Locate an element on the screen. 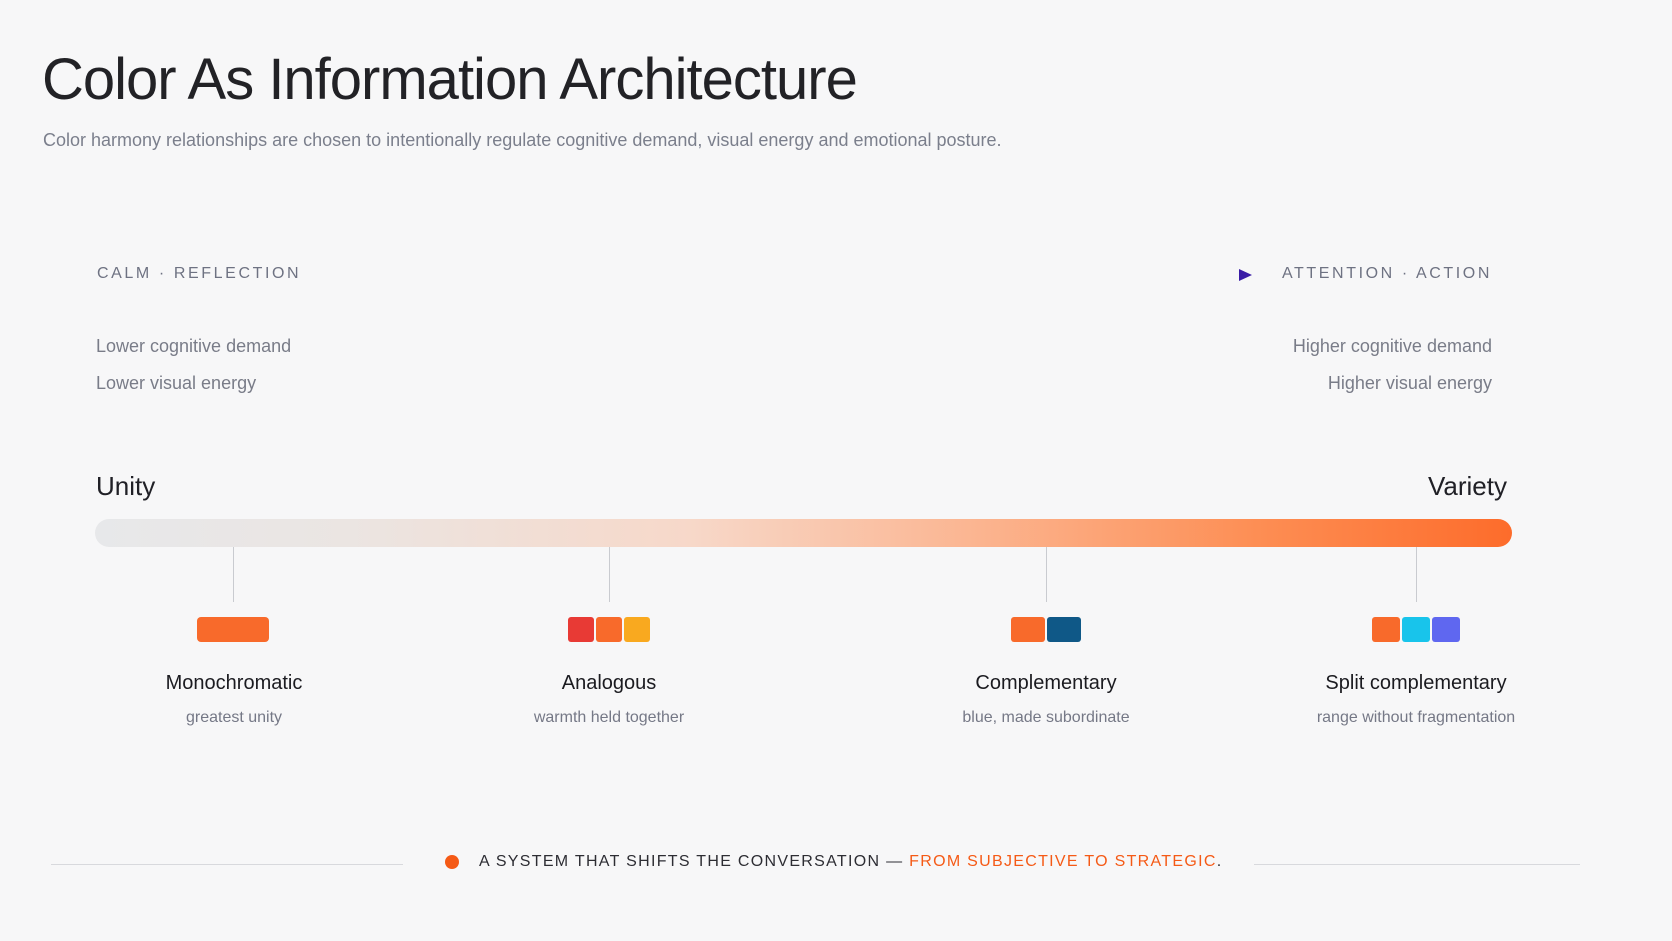 This screenshot has width=1672, height=941. harmony-name-monochromatic: Monochromatic is located at coordinates (234, 683).